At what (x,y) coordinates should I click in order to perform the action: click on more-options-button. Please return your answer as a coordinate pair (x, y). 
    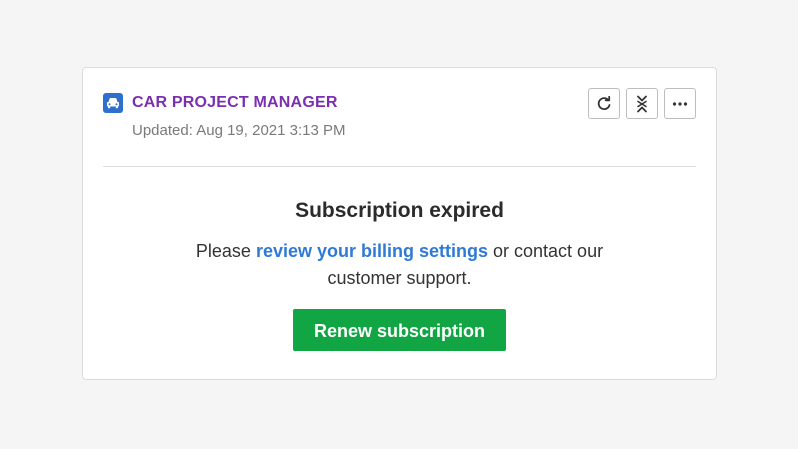
    Looking at the image, I should click on (680, 103).